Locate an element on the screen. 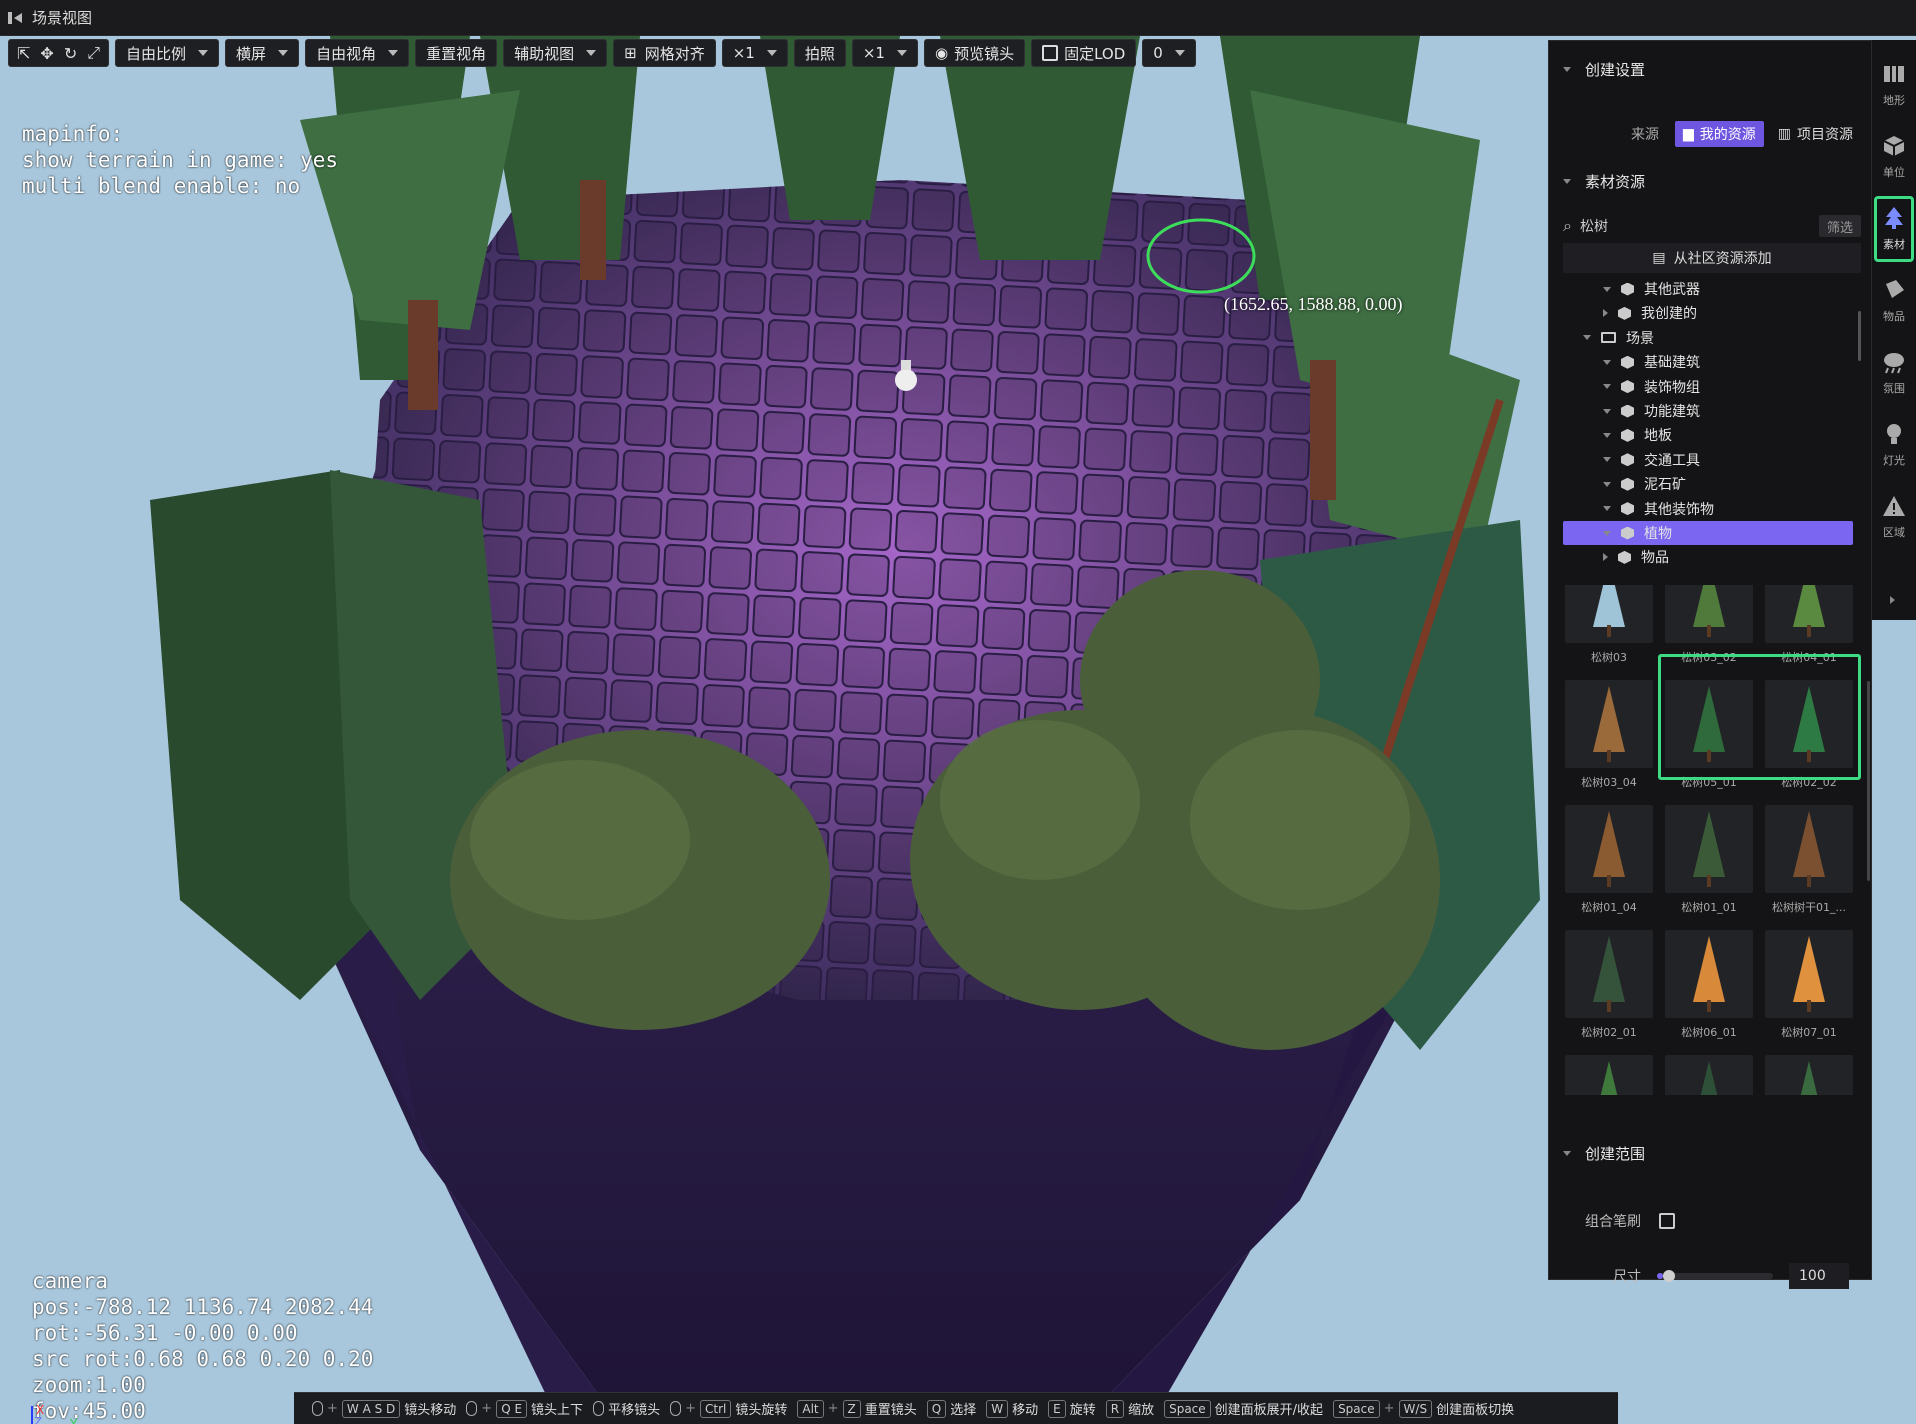 The width and height of the screenshot is (1916, 1424). checkbox-icon is located at coordinates (1050, 53).